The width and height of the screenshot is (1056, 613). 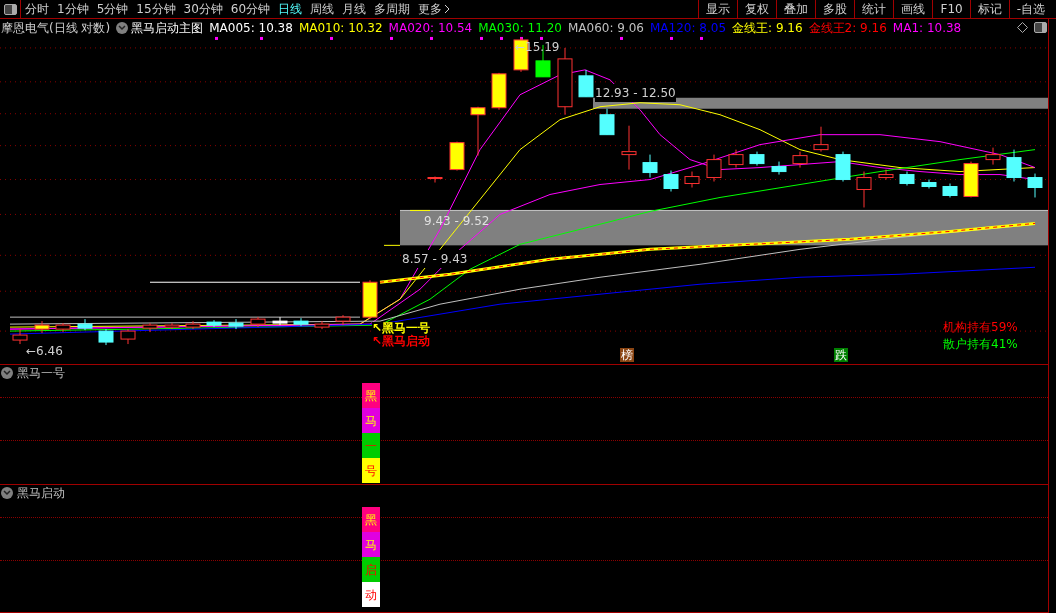 What do you see at coordinates (371, 445) in the screenshot?
I see `signal-char: 一` at bounding box center [371, 445].